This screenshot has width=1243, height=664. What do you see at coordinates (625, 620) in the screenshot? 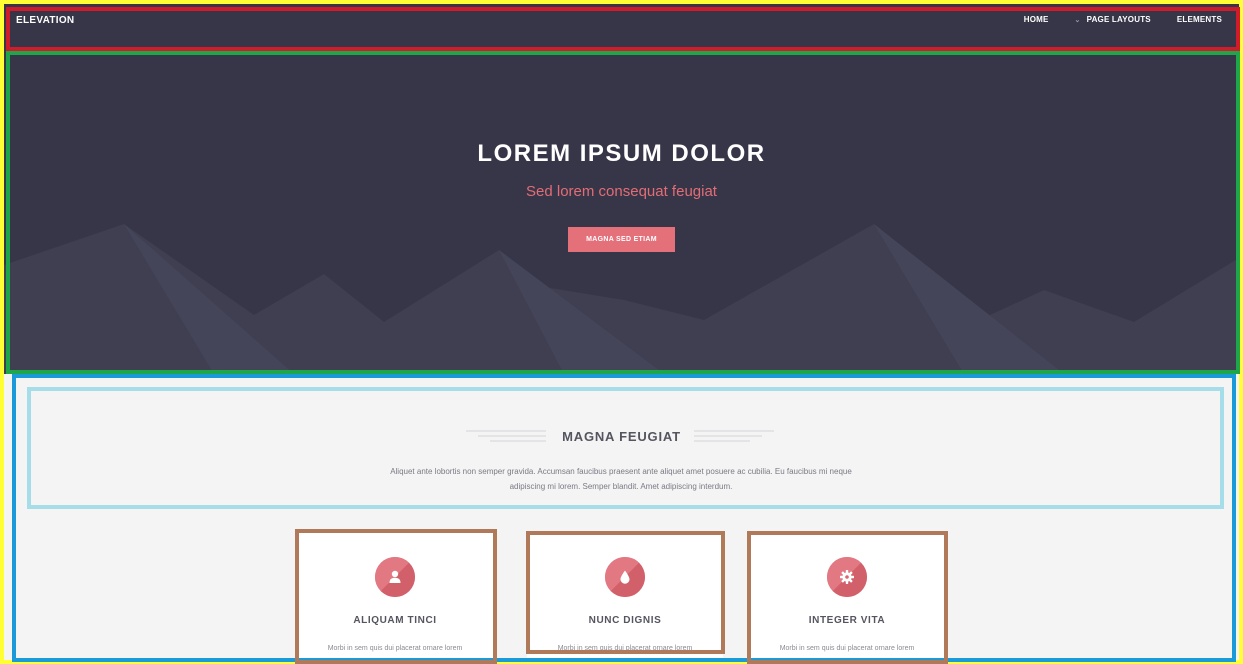
I see `card-title: NUNC DIGNIS` at bounding box center [625, 620].